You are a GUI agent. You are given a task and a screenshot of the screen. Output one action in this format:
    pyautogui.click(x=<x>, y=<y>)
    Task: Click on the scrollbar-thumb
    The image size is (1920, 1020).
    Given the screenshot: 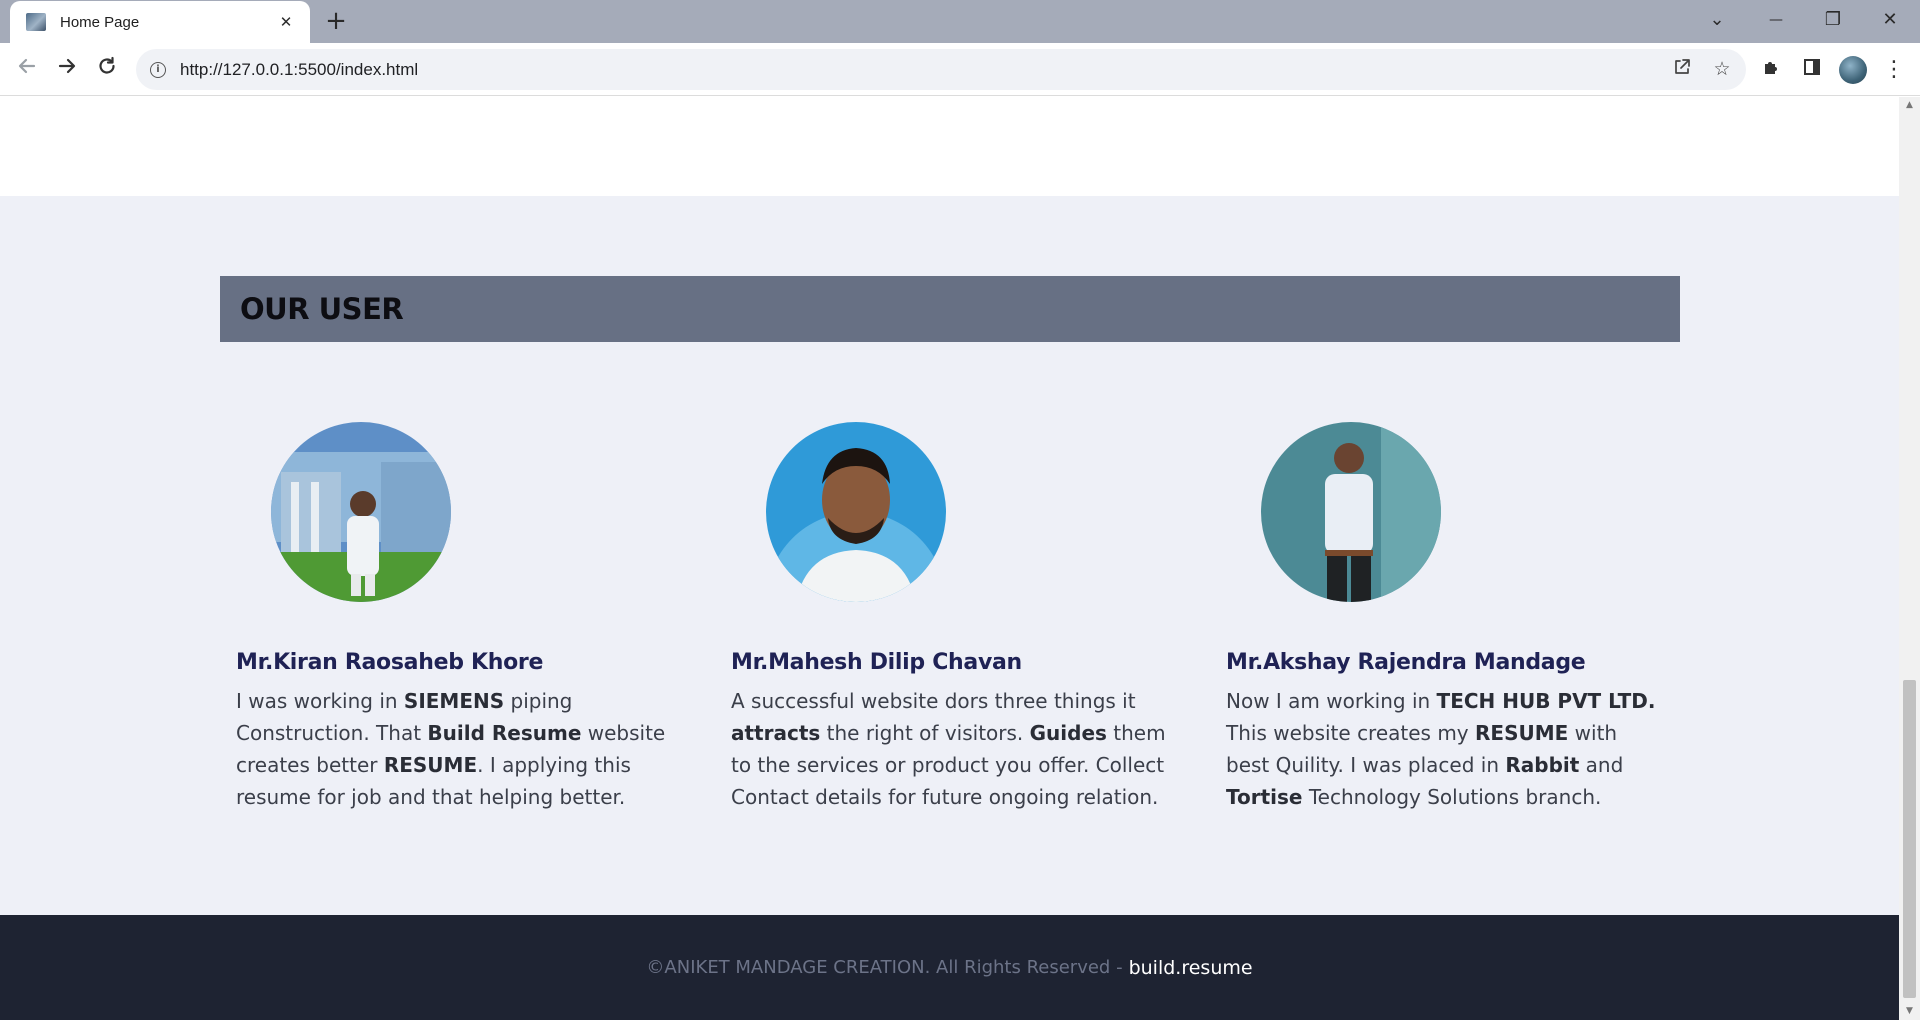 What is the action you would take?
    pyautogui.click(x=1909, y=839)
    